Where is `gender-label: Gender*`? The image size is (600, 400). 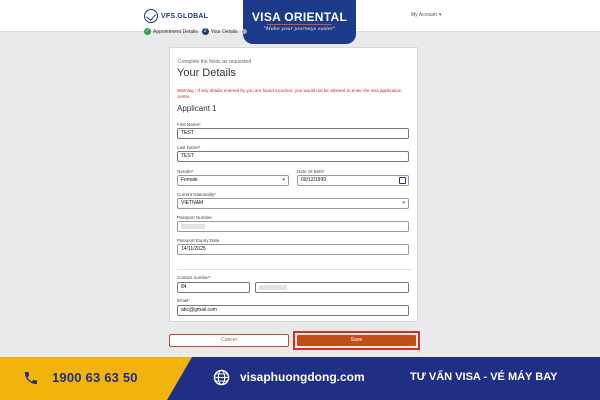 gender-label: Gender* is located at coordinates (185, 171).